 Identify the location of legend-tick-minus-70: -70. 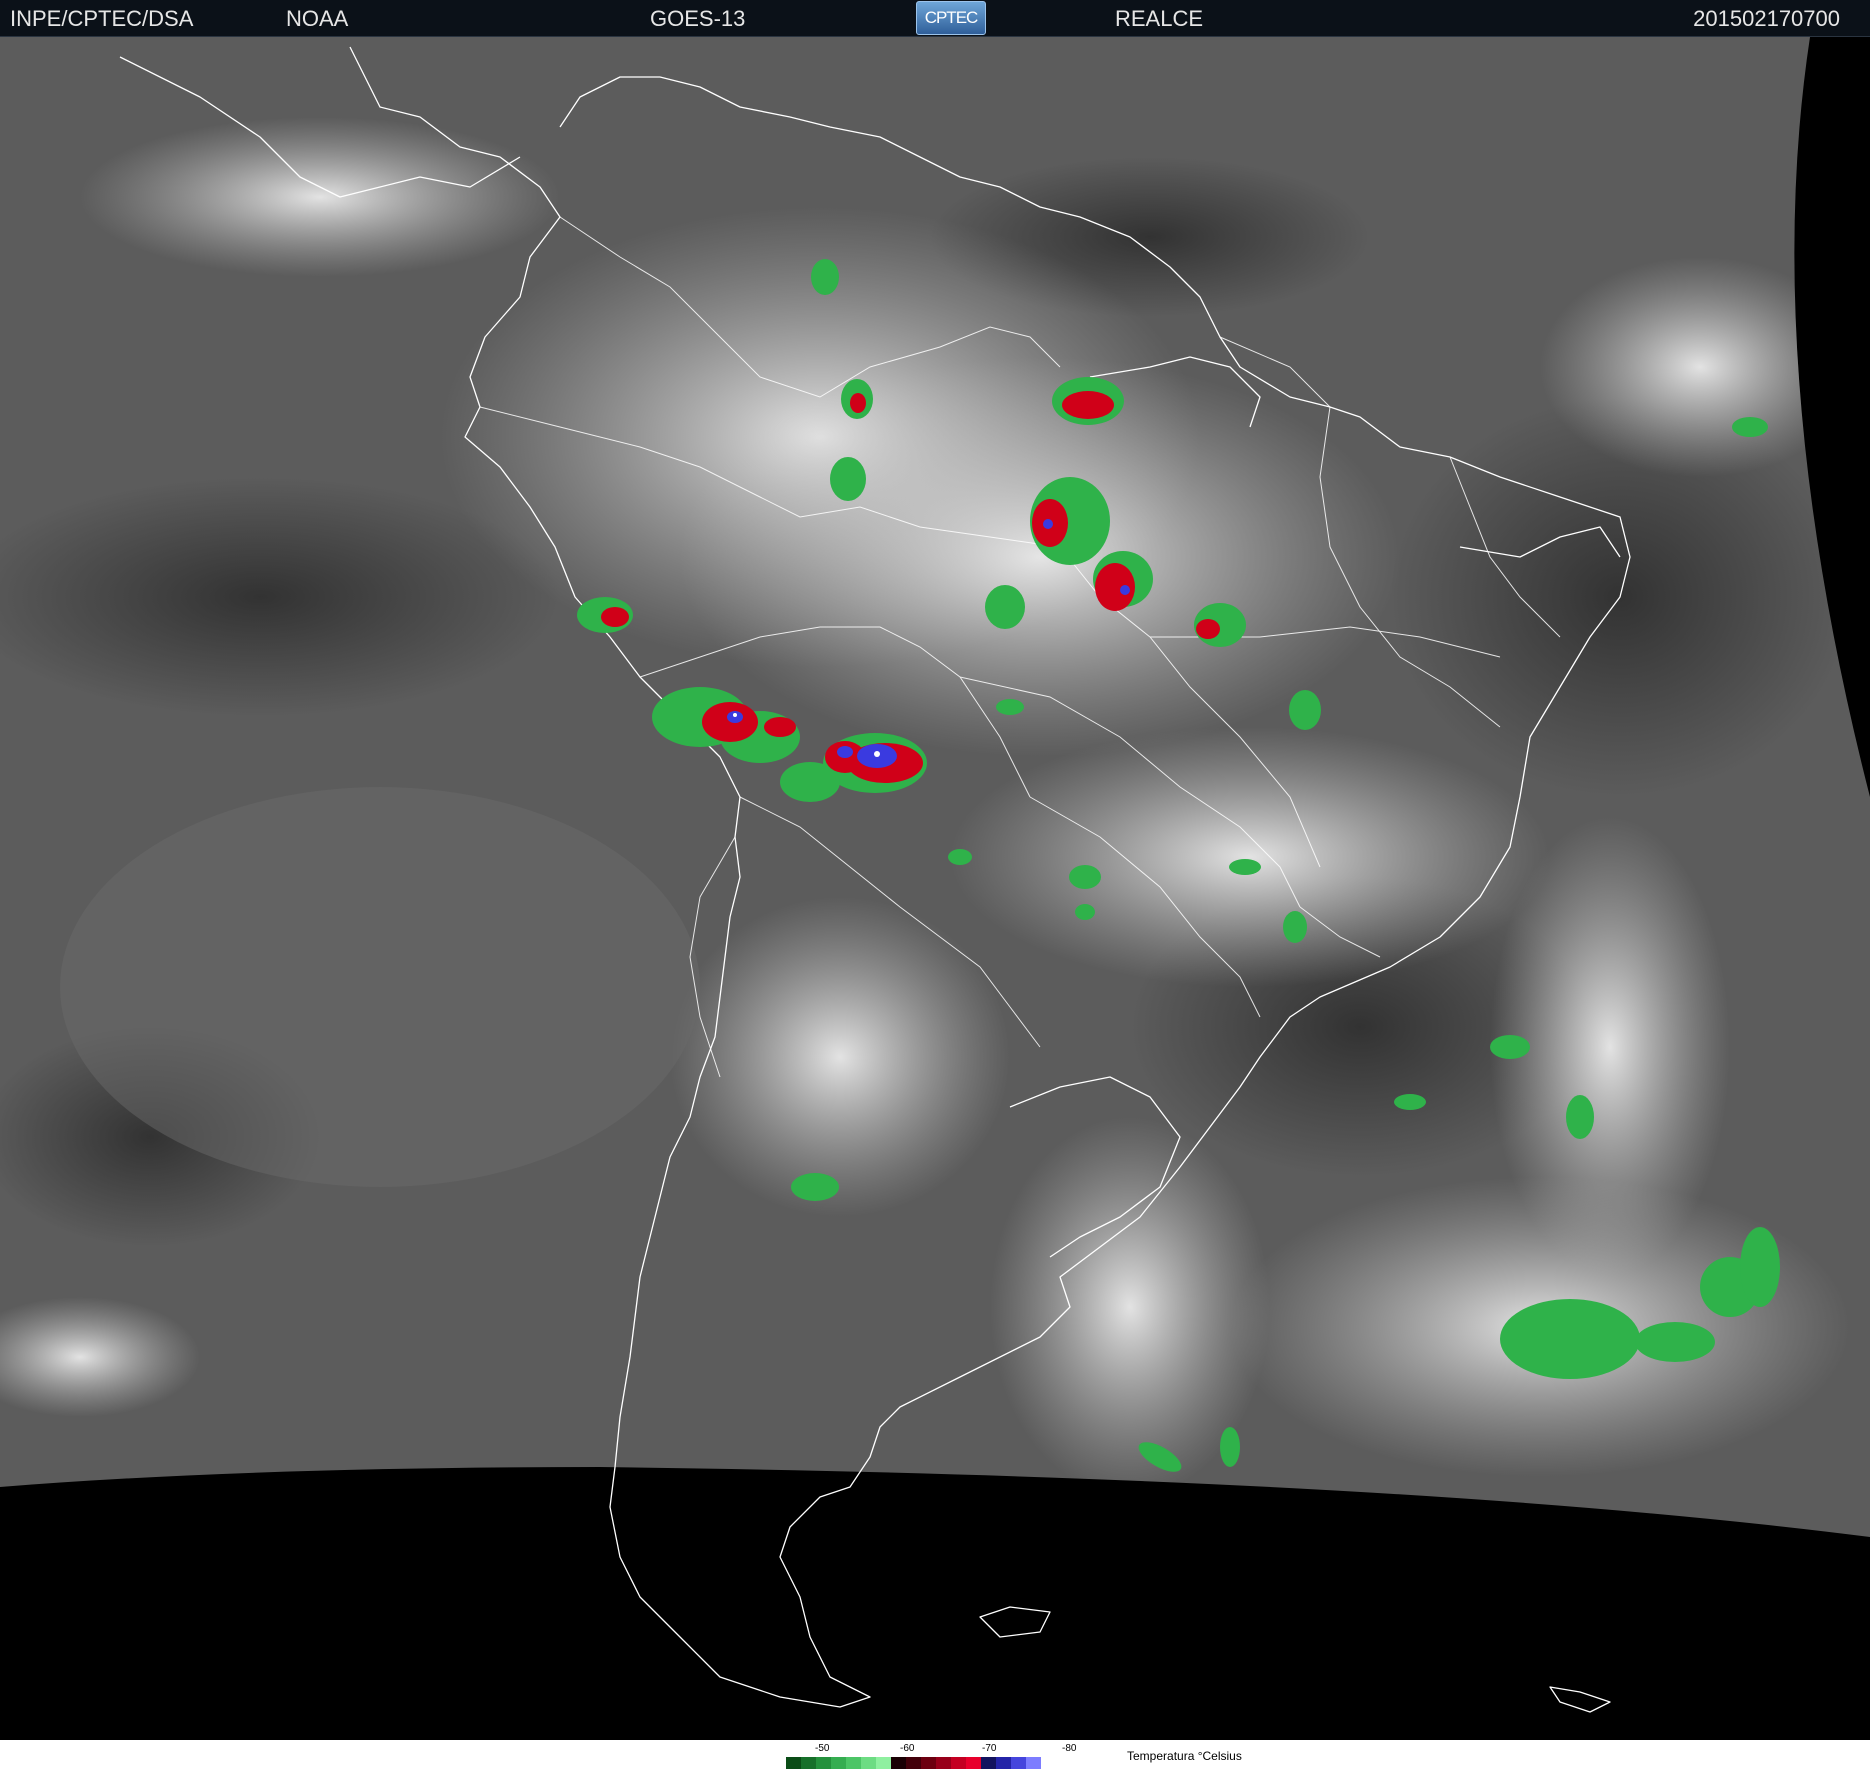
(989, 1748).